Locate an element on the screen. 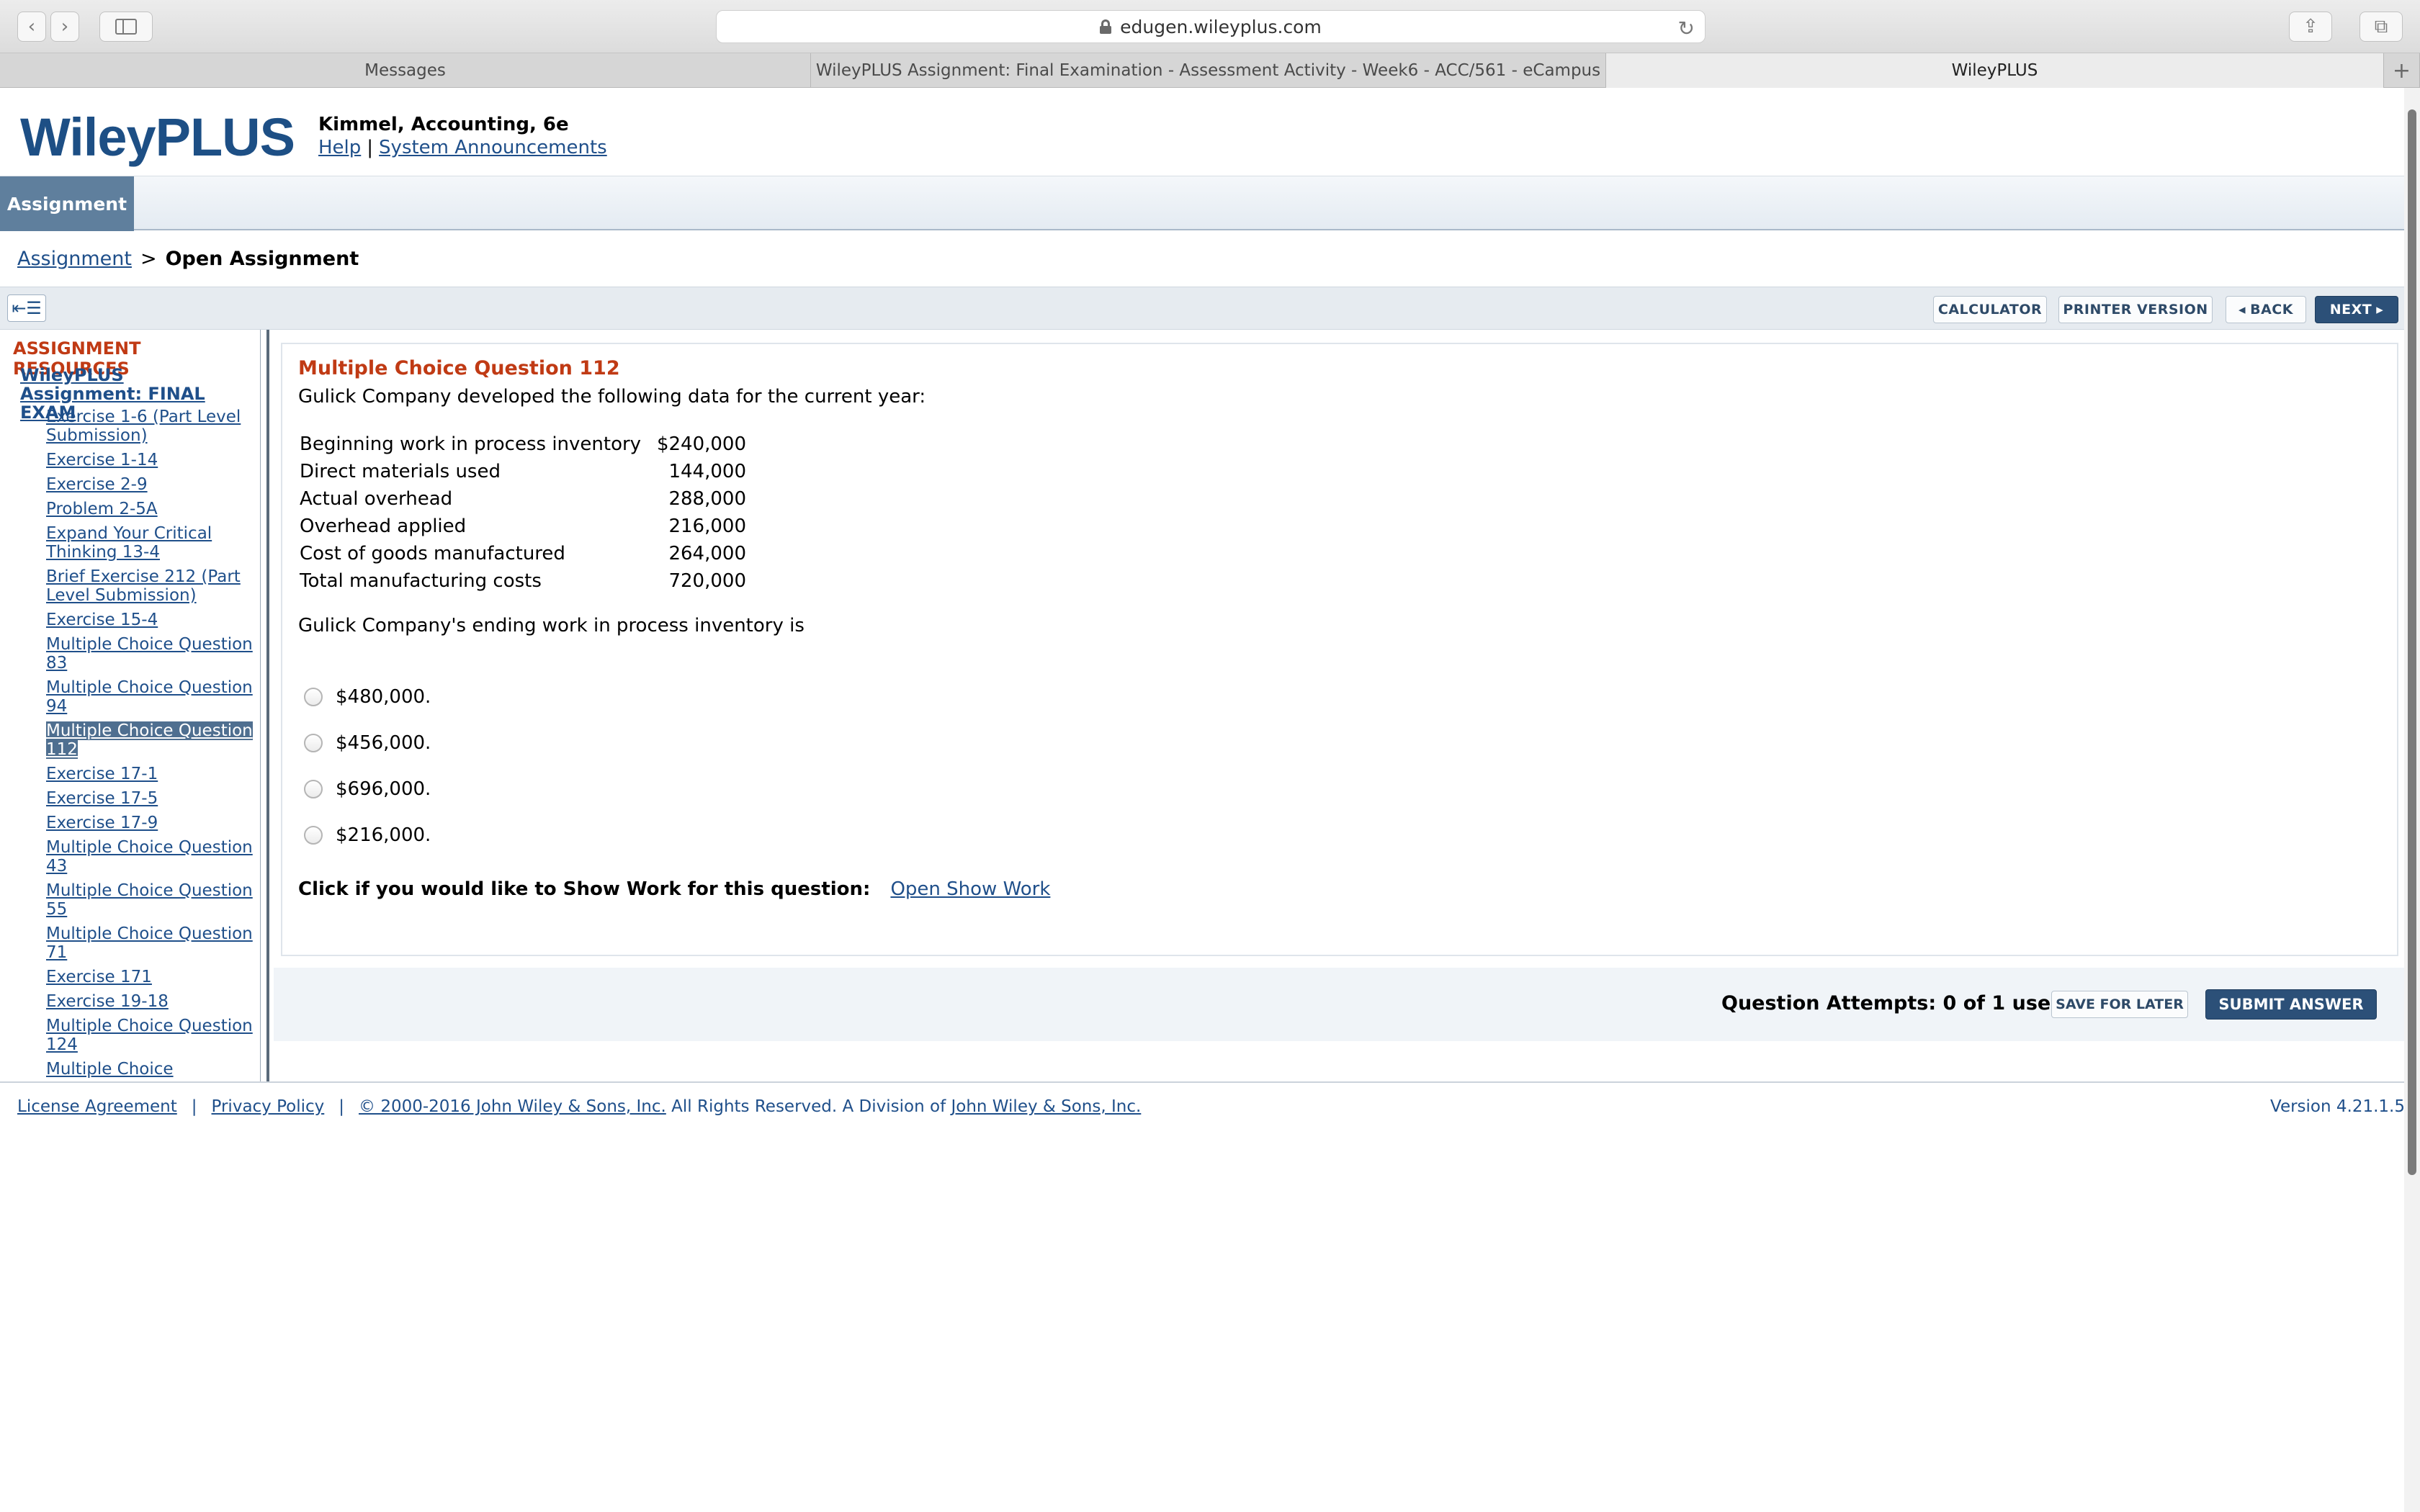 Image resolution: width=2420 pixels, height=1512 pixels. list-item: Exercise 1-6 (Part Level Submission) is located at coordinates (150, 426).